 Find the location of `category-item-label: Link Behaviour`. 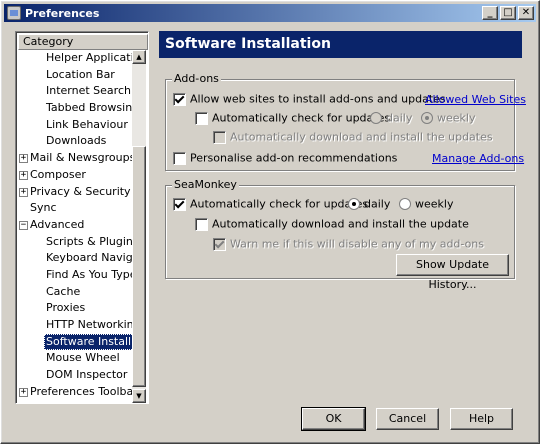

category-item-label: Link Behaviour is located at coordinates (87, 124).